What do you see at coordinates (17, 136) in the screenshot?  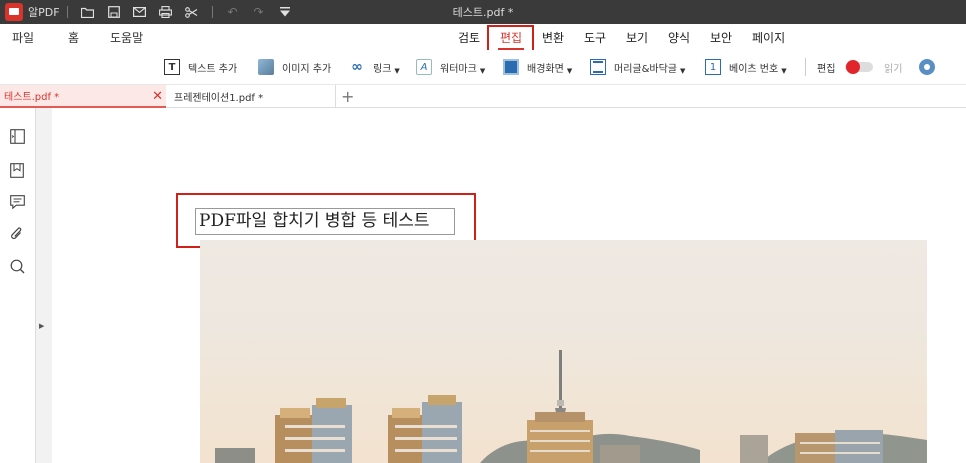 I see `panel-icon` at bounding box center [17, 136].